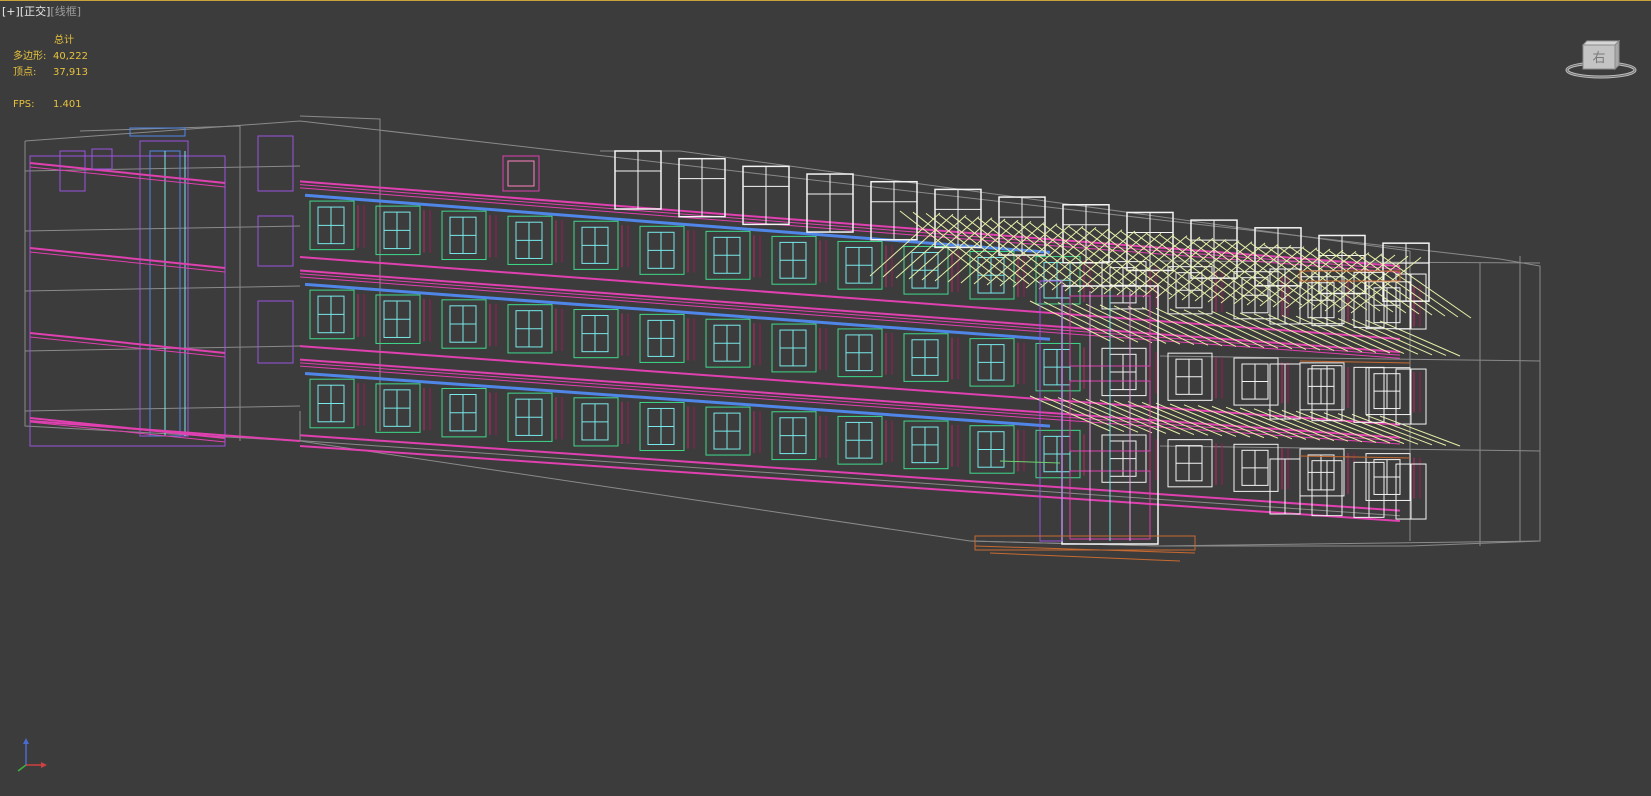 Image resolution: width=1651 pixels, height=796 pixels. What do you see at coordinates (25, 72) in the screenshot?
I see `stats-vertices-label: 顶点:` at bounding box center [25, 72].